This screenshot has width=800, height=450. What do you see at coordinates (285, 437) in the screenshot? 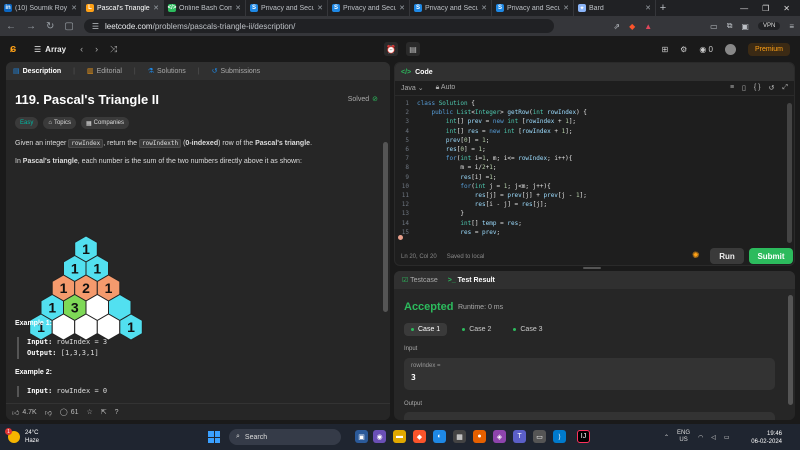
I see `taskbar-search: ⌕ Search` at bounding box center [285, 437].